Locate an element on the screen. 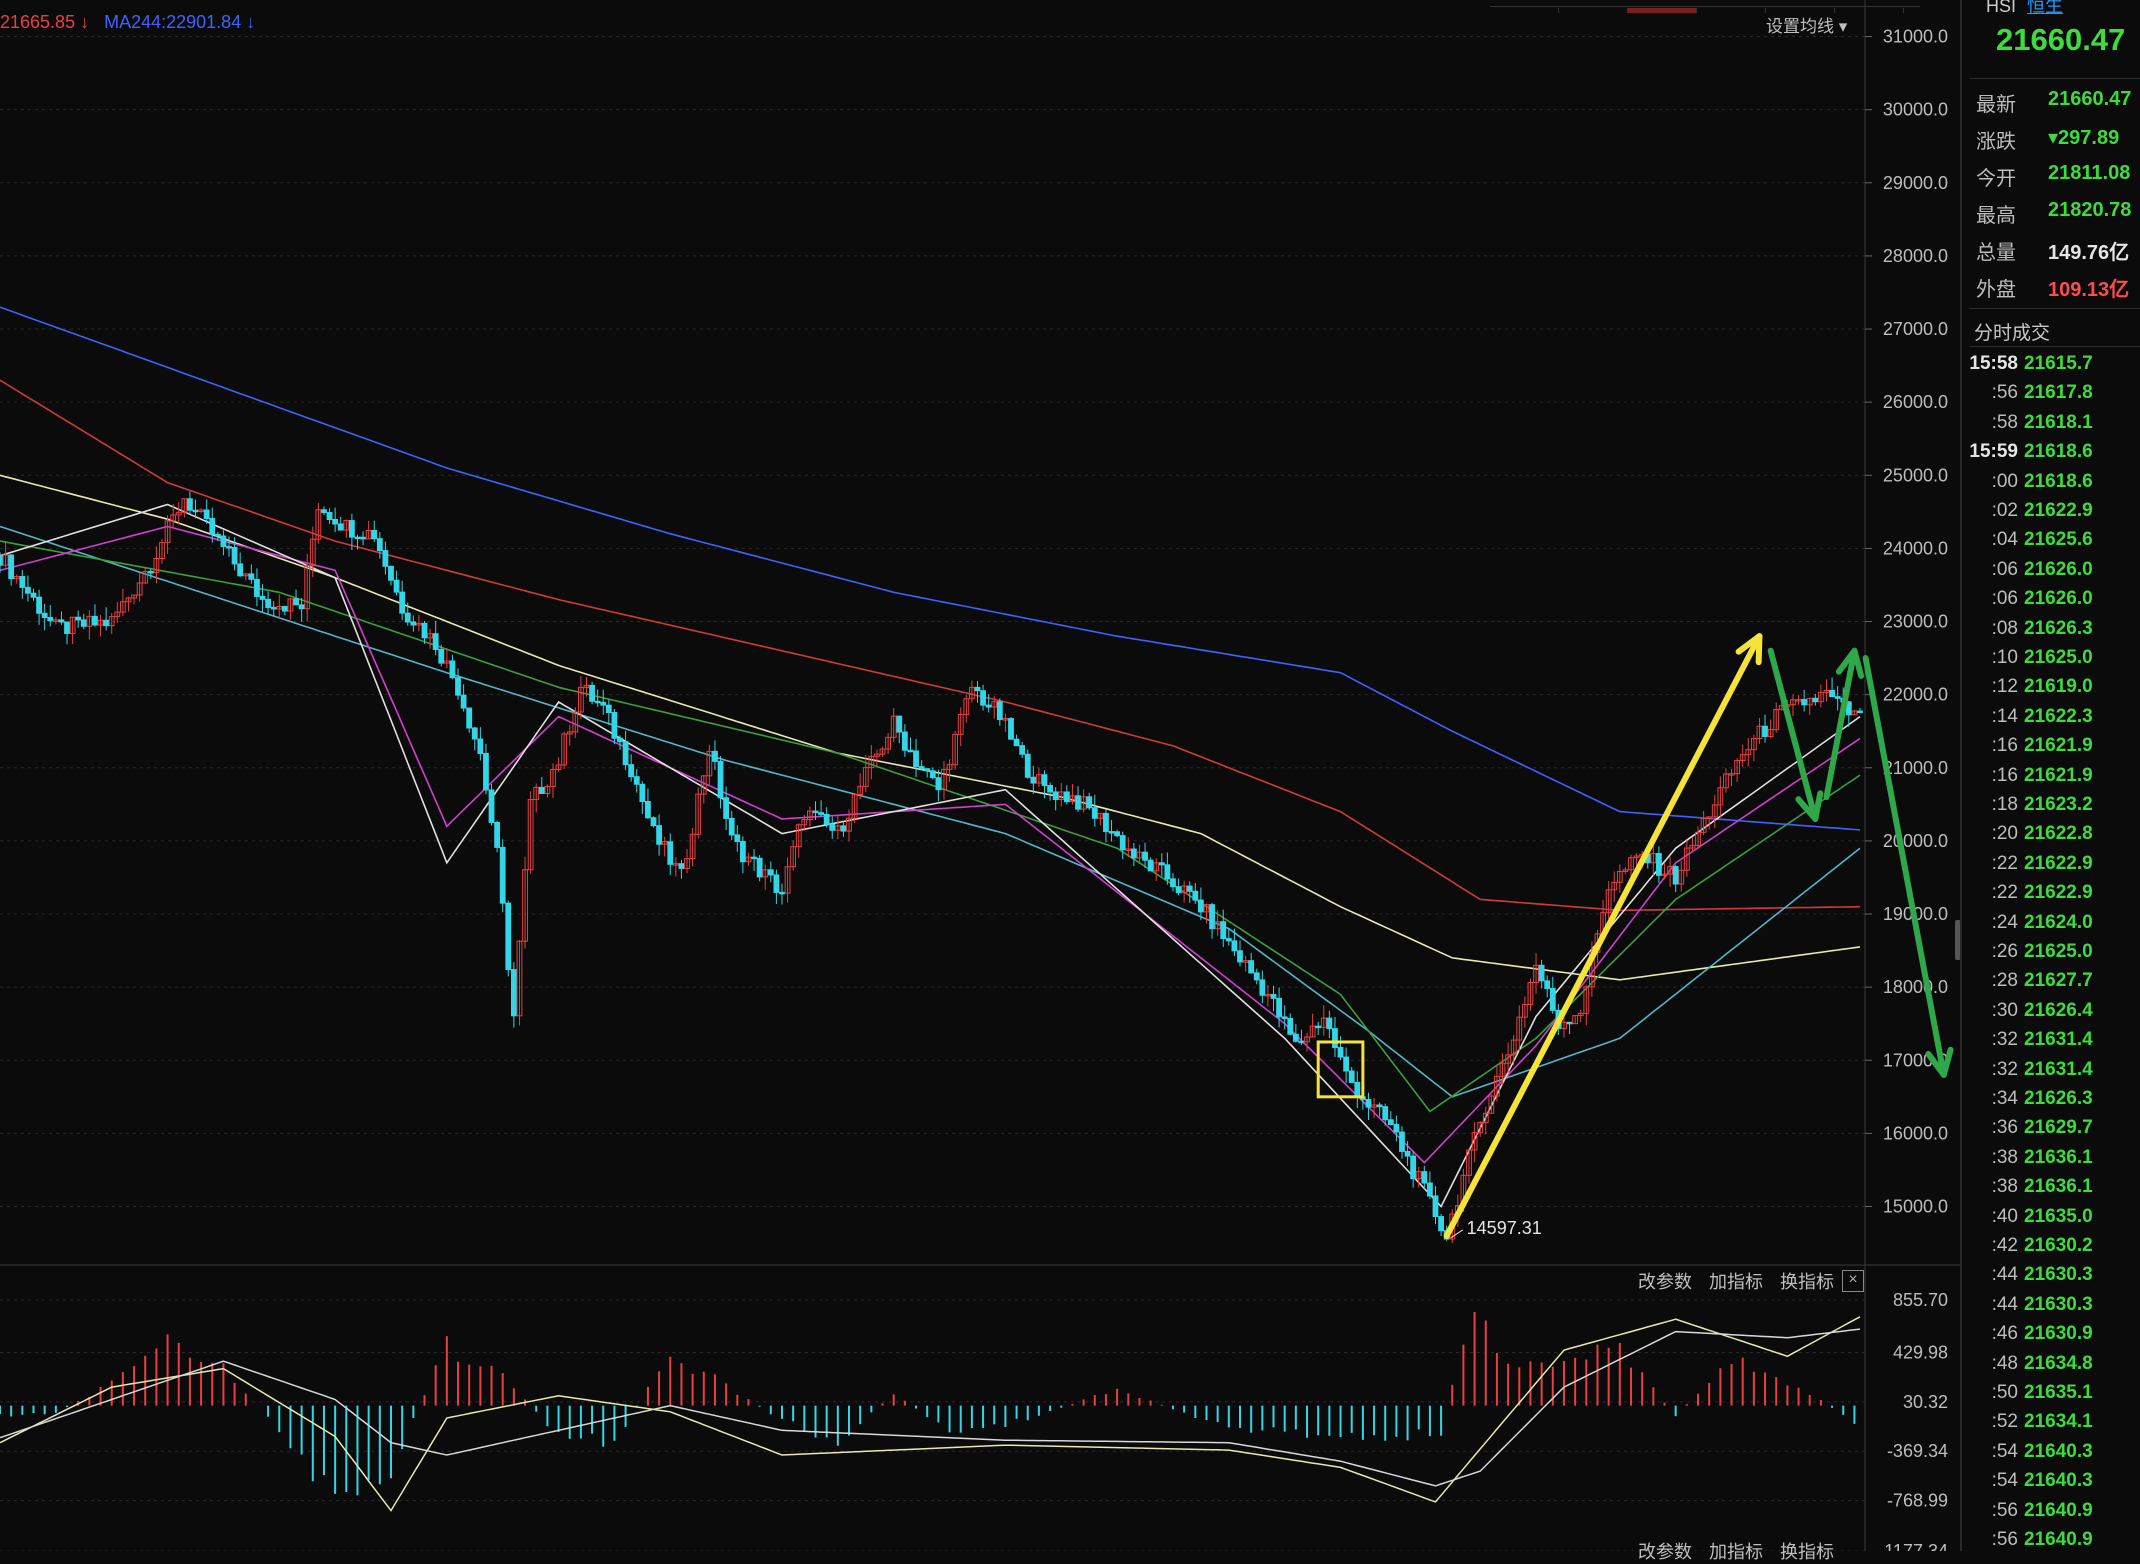  y-tick-label: -768.99 is located at coordinates (1917, 1501).